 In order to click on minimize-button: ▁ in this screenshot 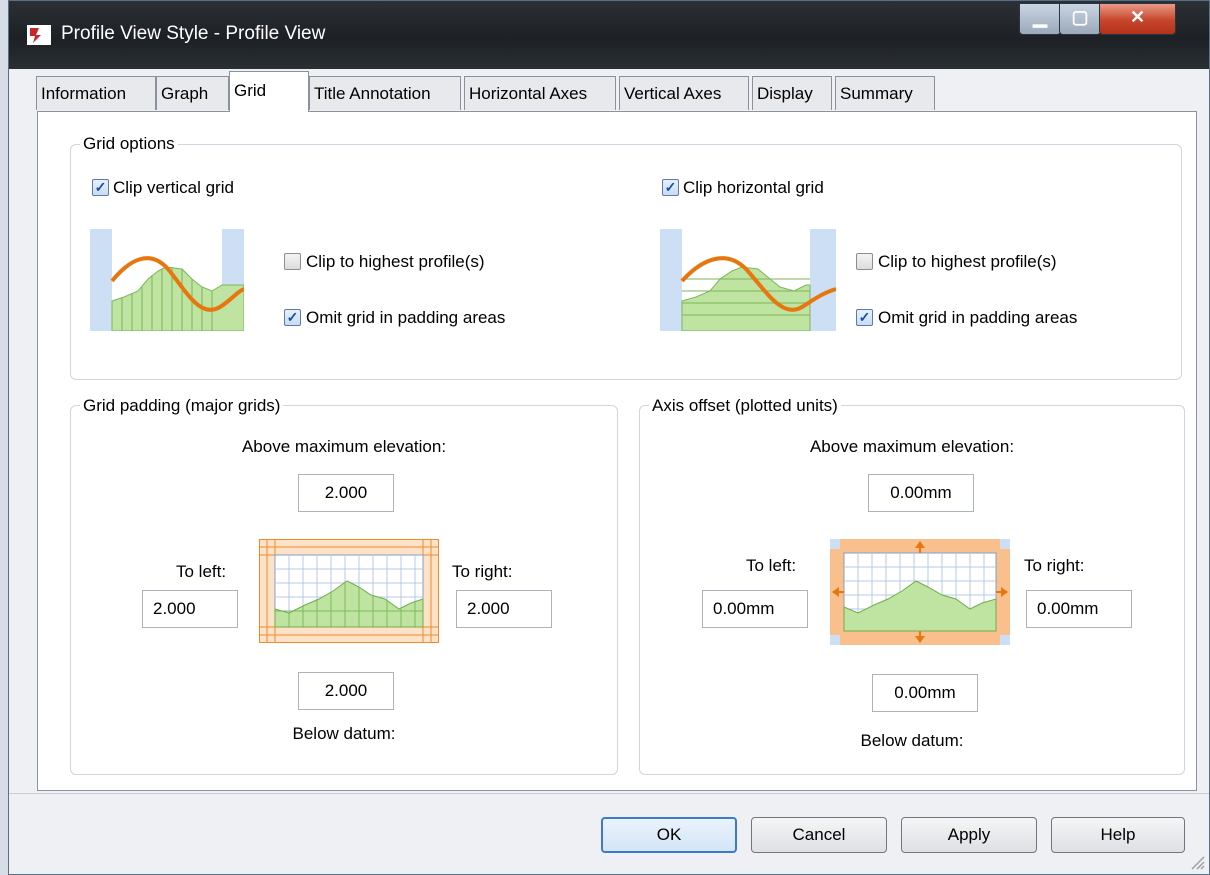, I will do `click(1040, 19)`.